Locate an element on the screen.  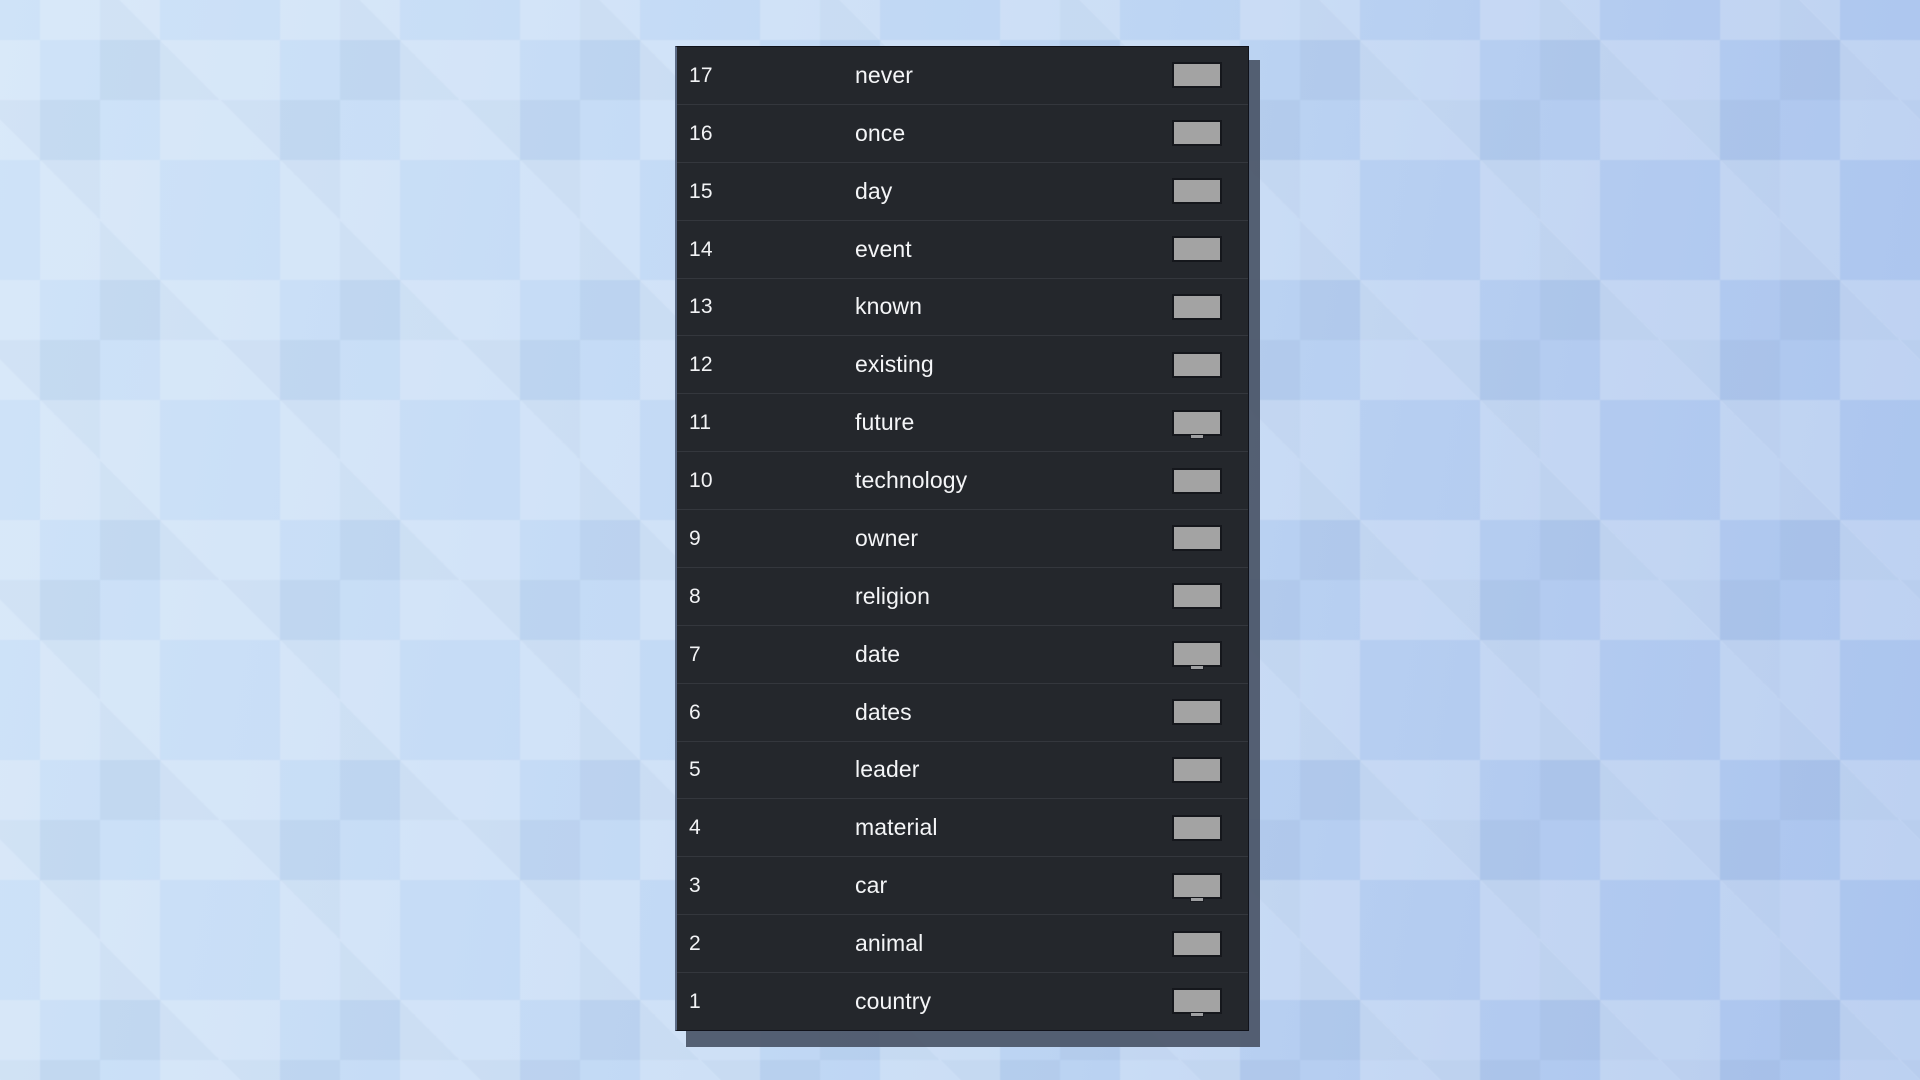
table-row: 16 once is located at coordinates (962, 133).